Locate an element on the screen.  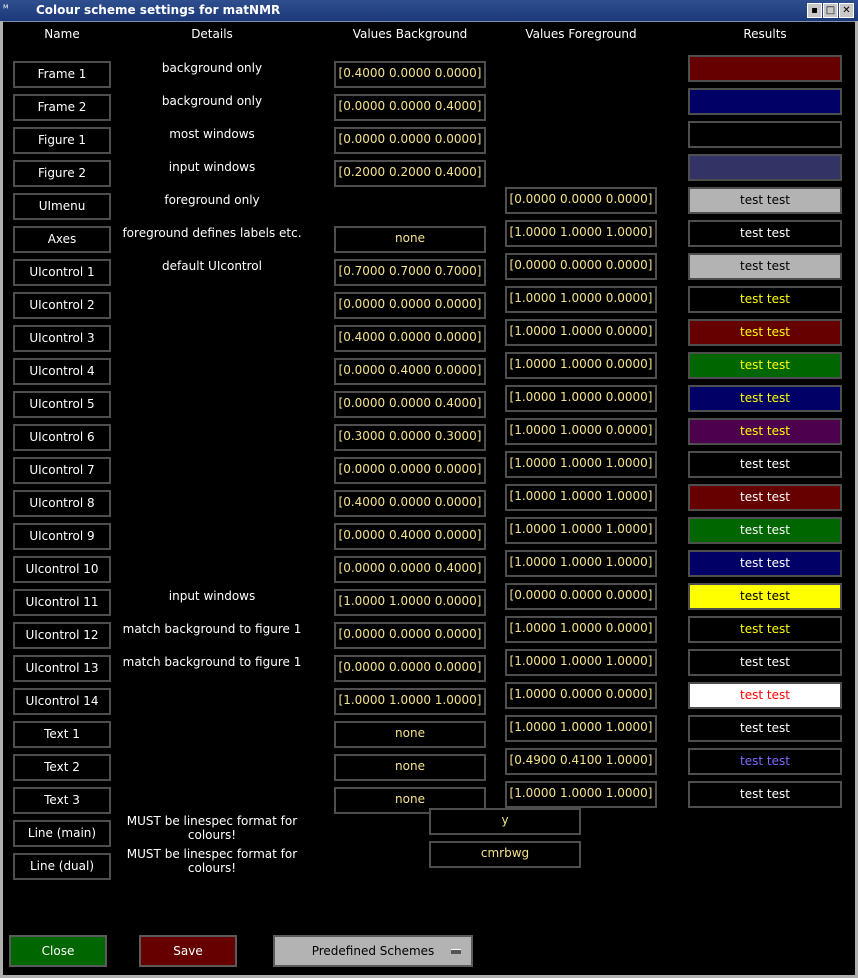
figure-2-name-button: Figure 2 is located at coordinates (62, 173).